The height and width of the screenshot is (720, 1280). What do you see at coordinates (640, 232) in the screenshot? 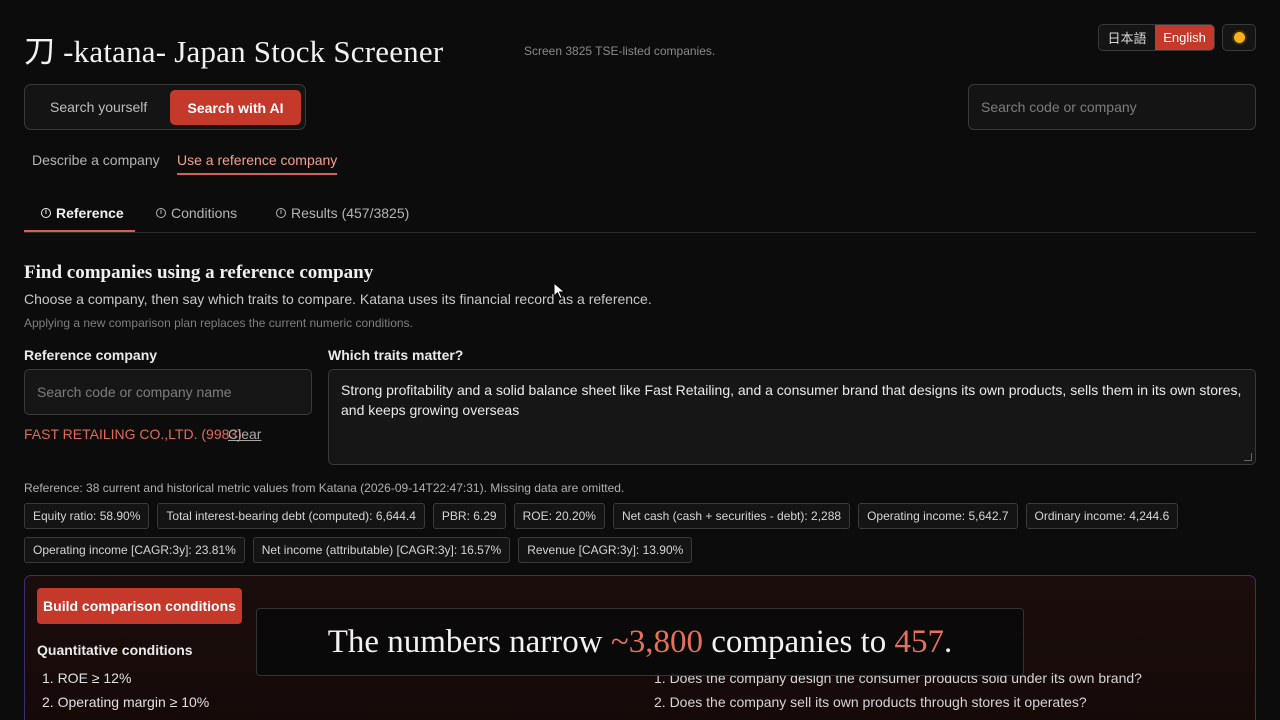
I see `steps-divider` at bounding box center [640, 232].